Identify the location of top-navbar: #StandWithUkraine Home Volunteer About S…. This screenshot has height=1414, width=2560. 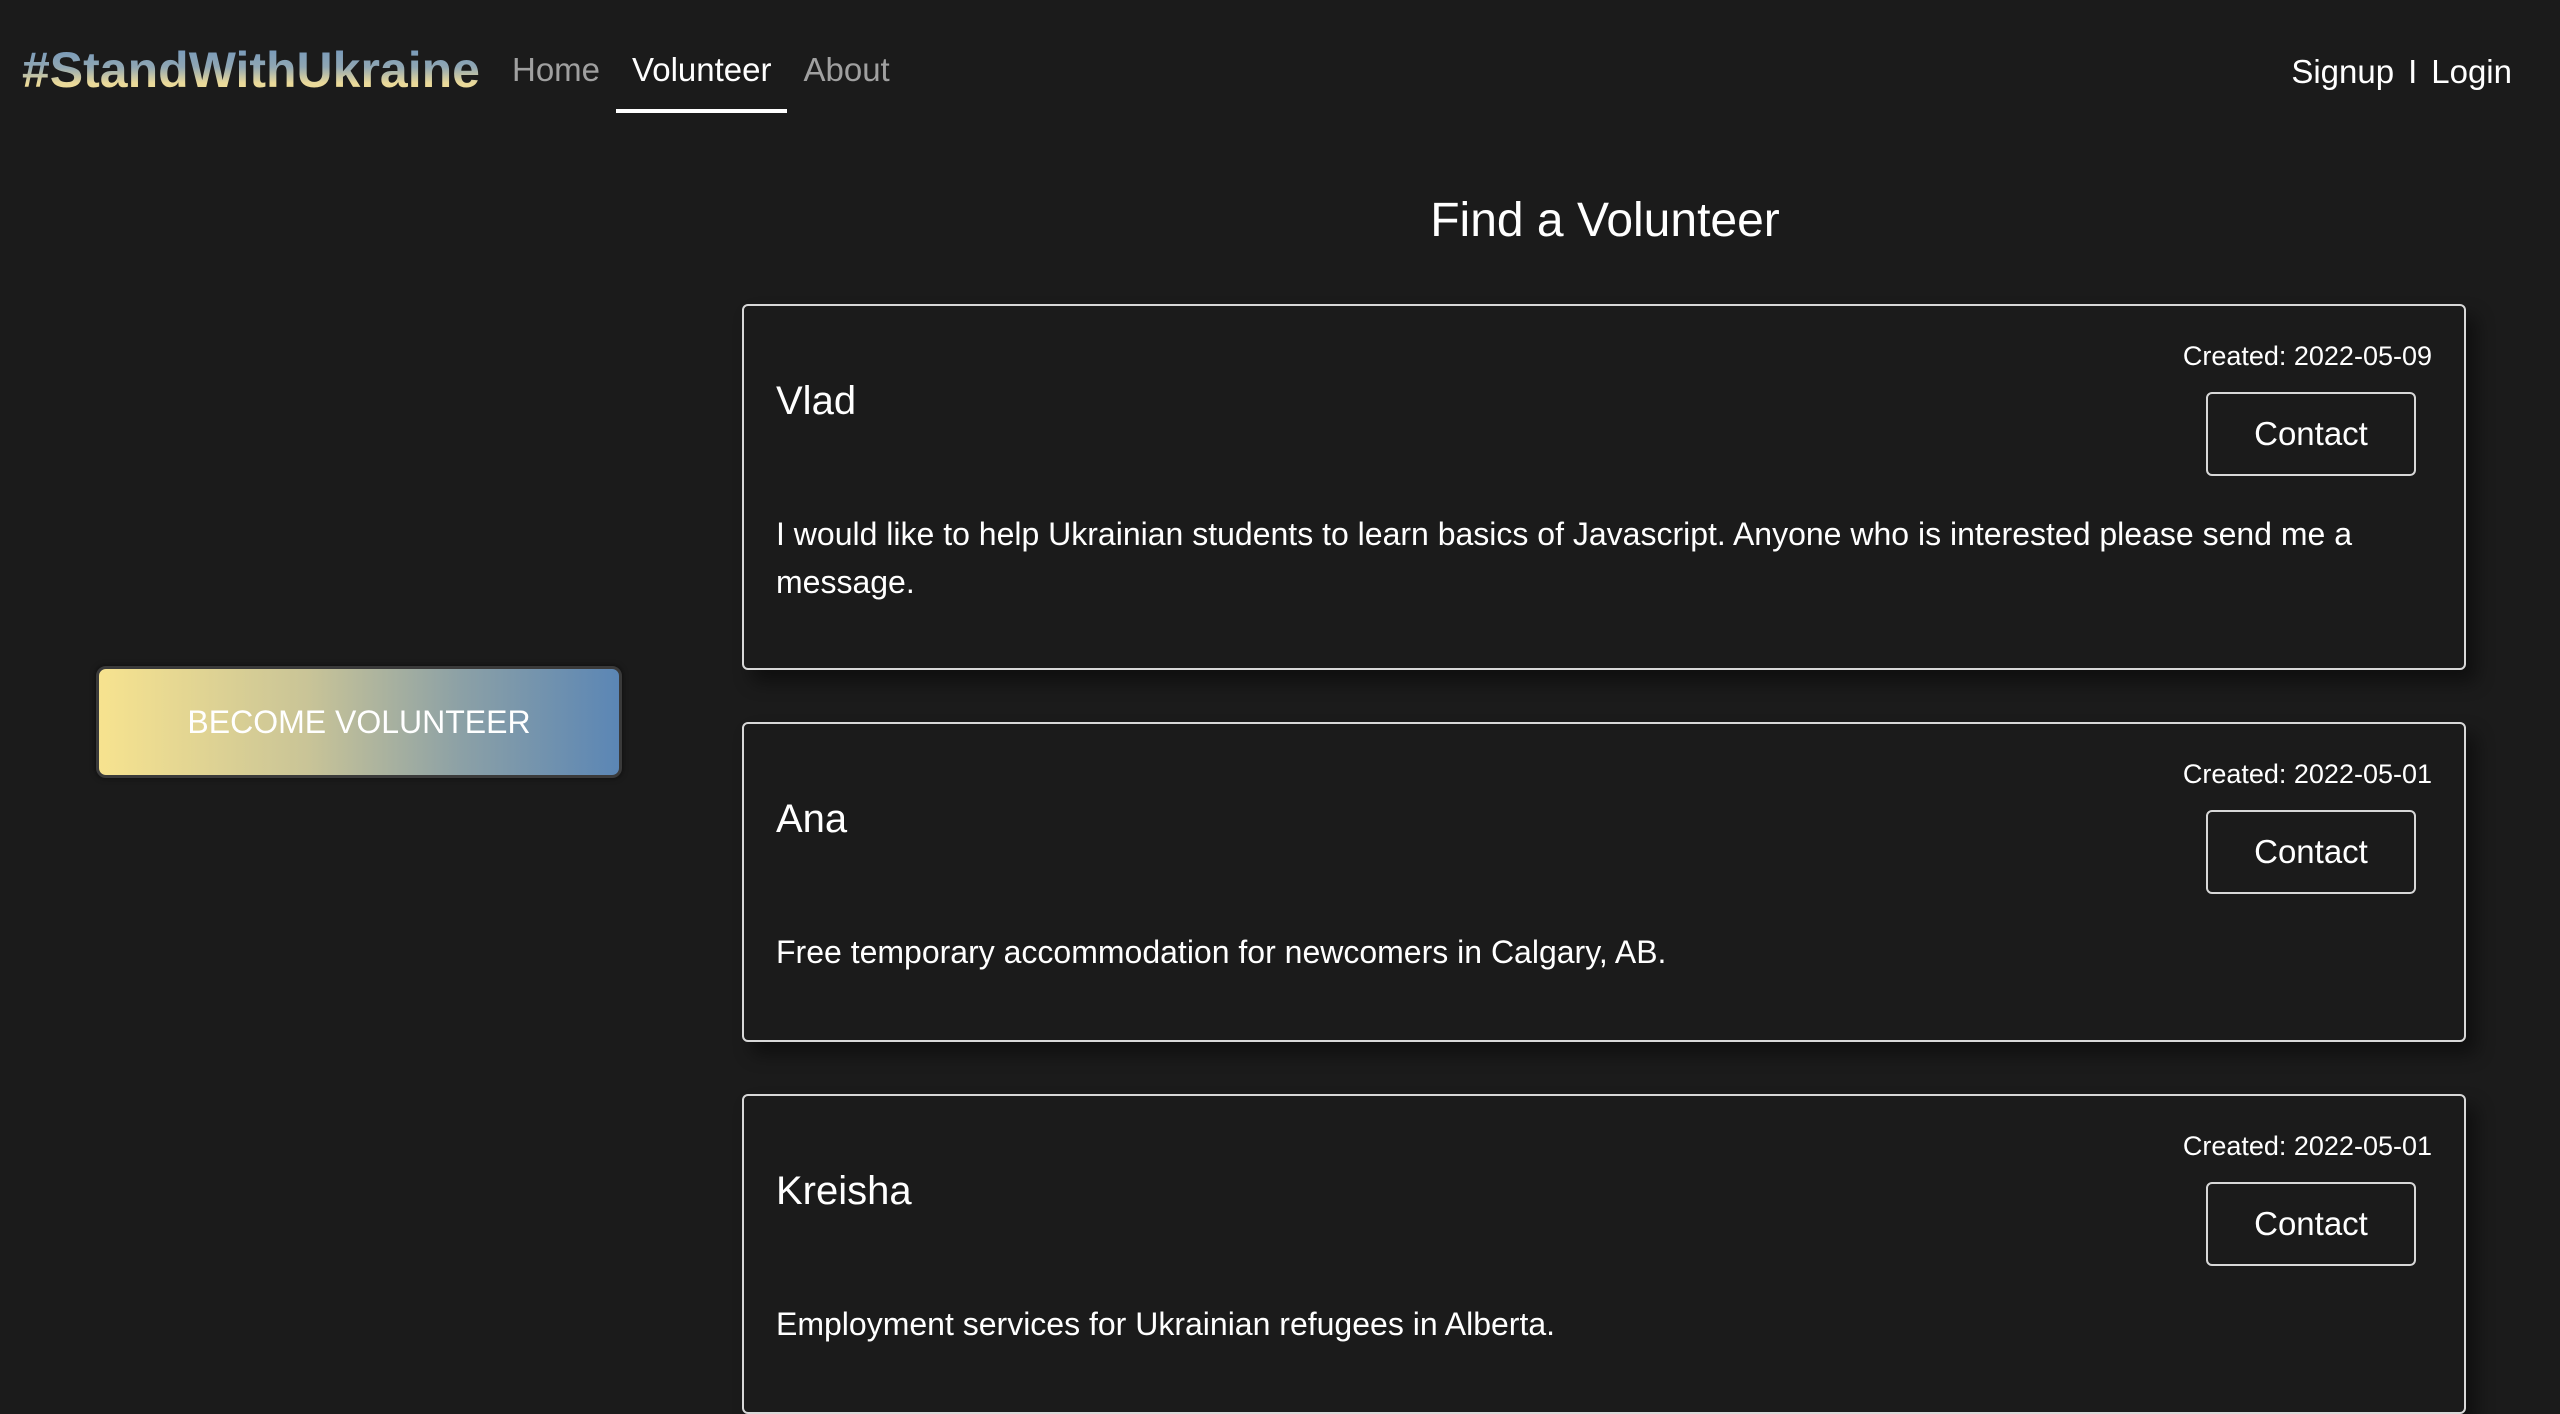
(1280, 70).